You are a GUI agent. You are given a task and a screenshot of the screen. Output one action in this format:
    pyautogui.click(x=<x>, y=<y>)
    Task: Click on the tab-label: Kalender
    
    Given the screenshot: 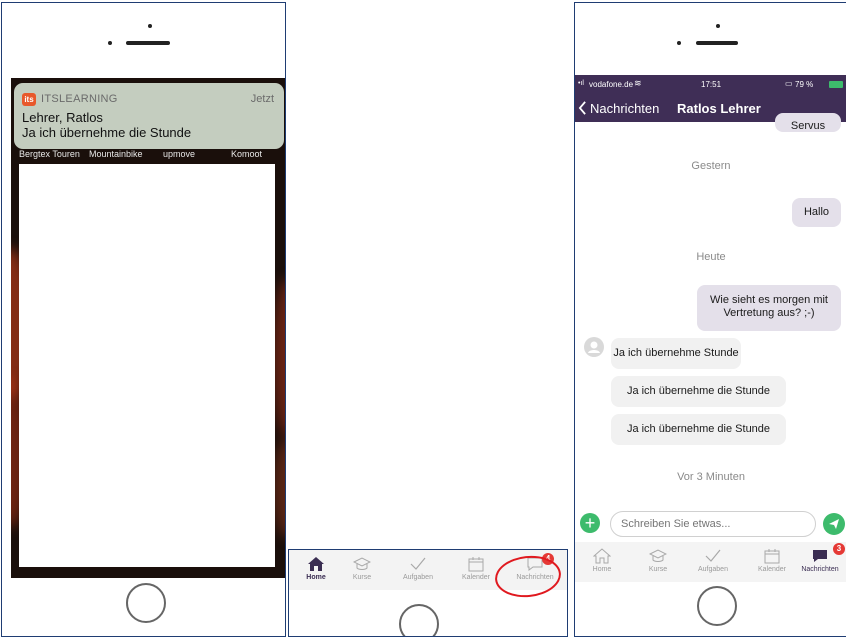 What is the action you would take?
    pyautogui.click(x=772, y=569)
    